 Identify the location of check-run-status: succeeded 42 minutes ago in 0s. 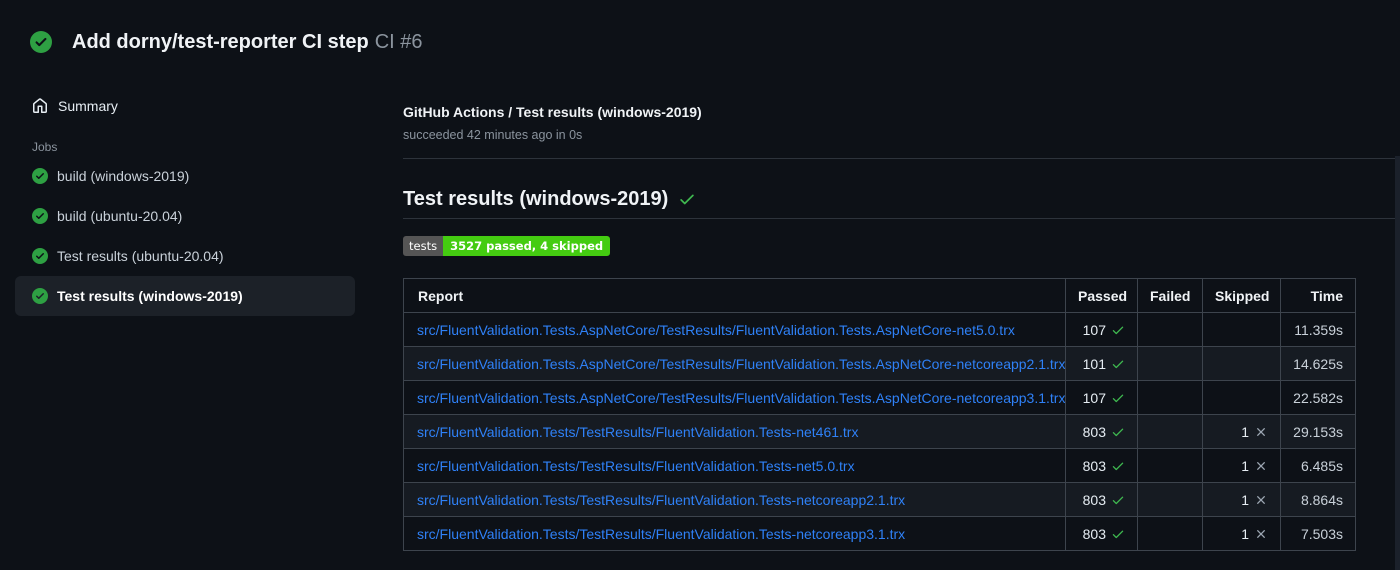
(493, 135).